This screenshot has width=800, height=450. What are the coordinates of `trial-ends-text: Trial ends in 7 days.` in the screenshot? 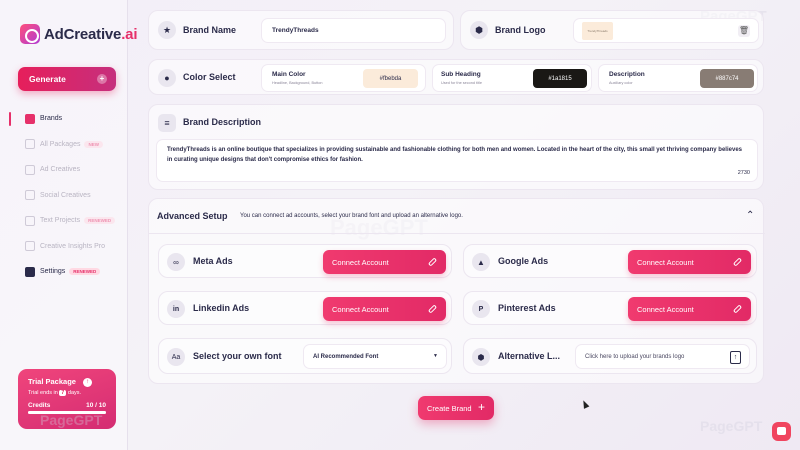 It's located at (55, 393).